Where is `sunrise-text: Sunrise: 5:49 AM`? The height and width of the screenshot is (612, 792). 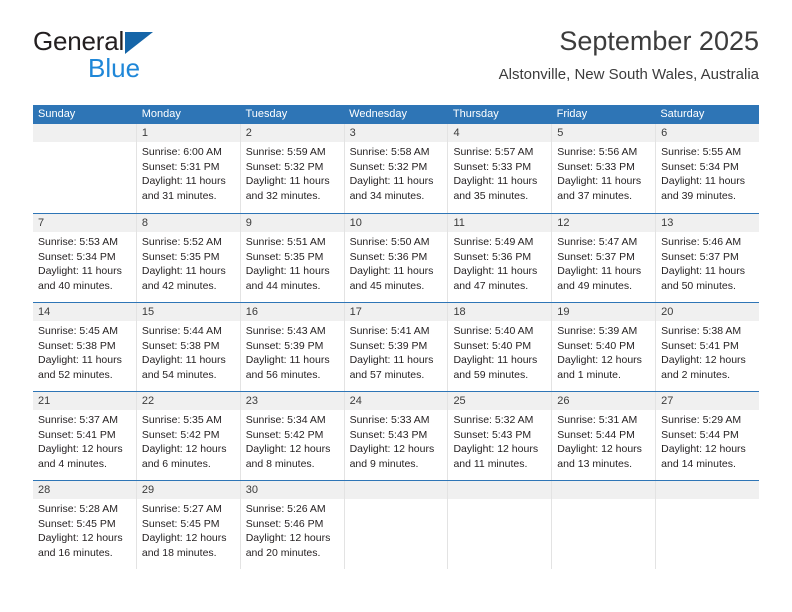 sunrise-text: Sunrise: 5:49 AM is located at coordinates (493, 242).